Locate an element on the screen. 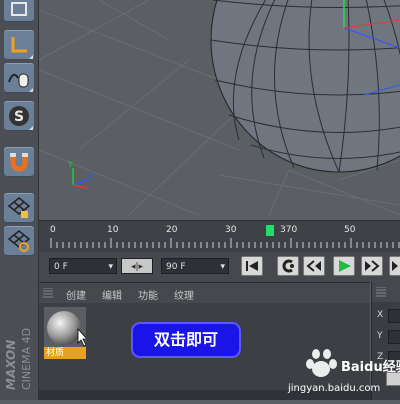 This screenshot has width=400, height=404. previous-key-button is located at coordinates (314, 266).